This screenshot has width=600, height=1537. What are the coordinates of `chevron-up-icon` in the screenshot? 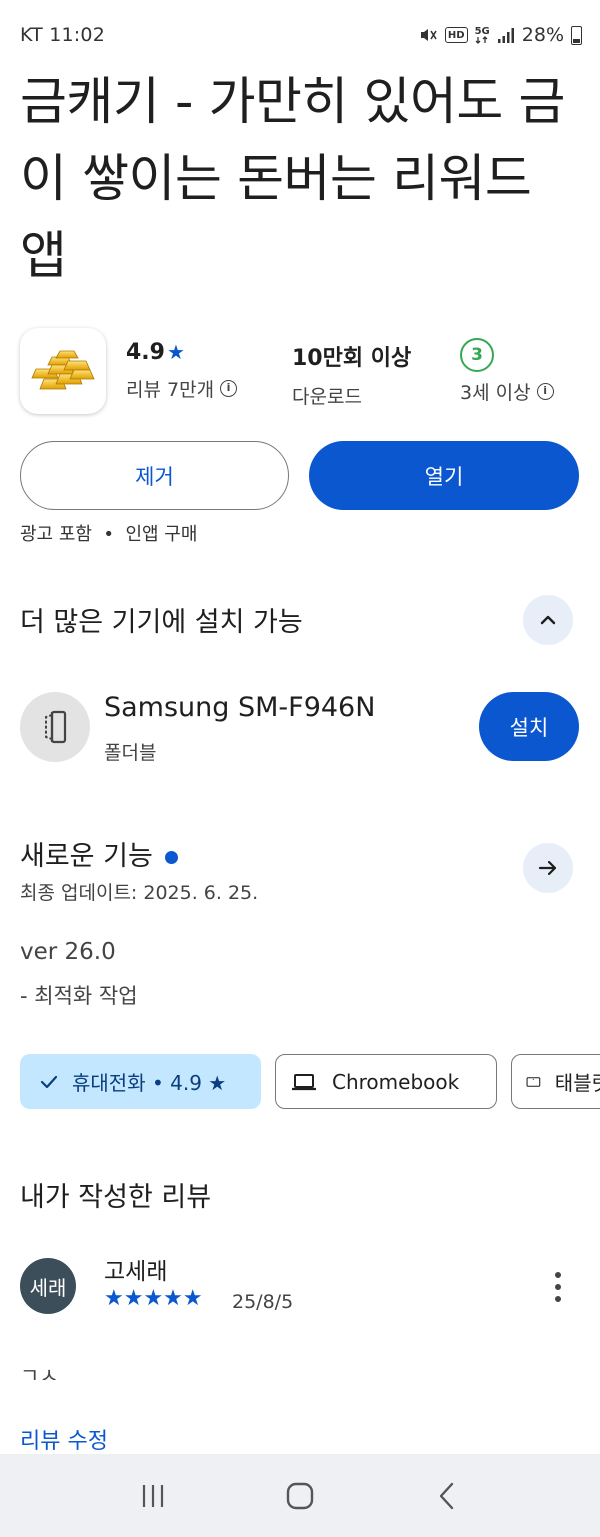 It's located at (548, 620).